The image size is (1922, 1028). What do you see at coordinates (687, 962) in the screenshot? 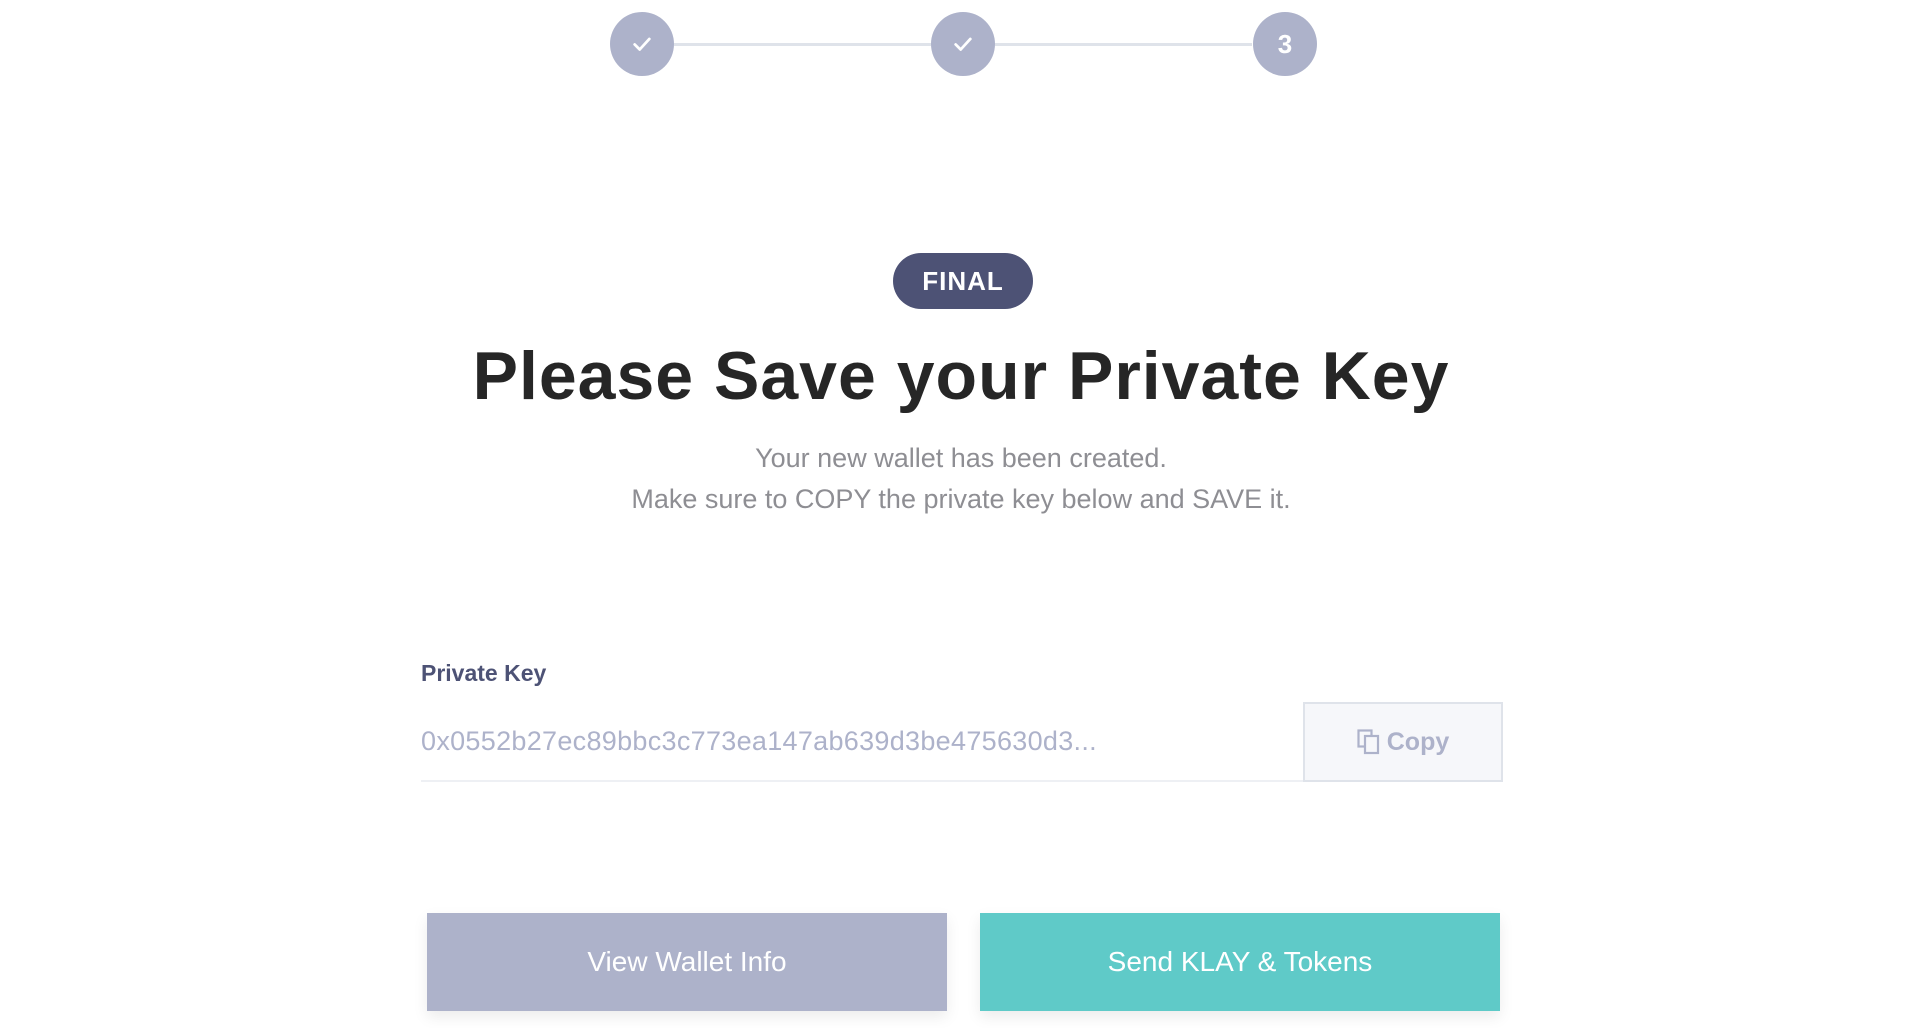
I see `view-wallet-info-button: View Wallet Info` at bounding box center [687, 962].